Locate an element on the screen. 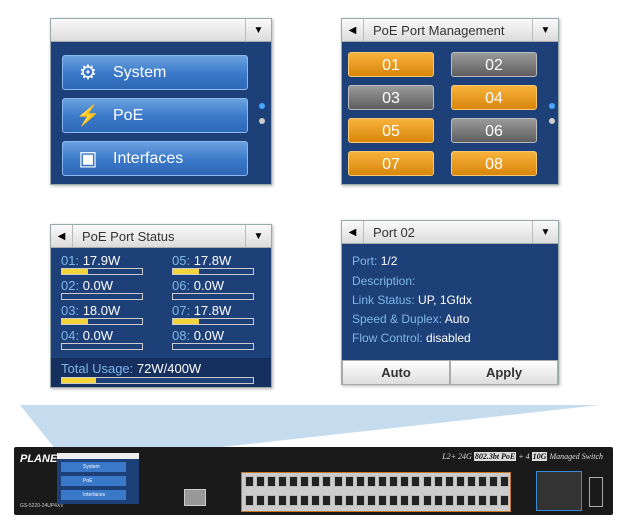 Image resolution: width=627 pixels, height=524 pixels. network-port-icon: ▣ is located at coordinates (88, 159).